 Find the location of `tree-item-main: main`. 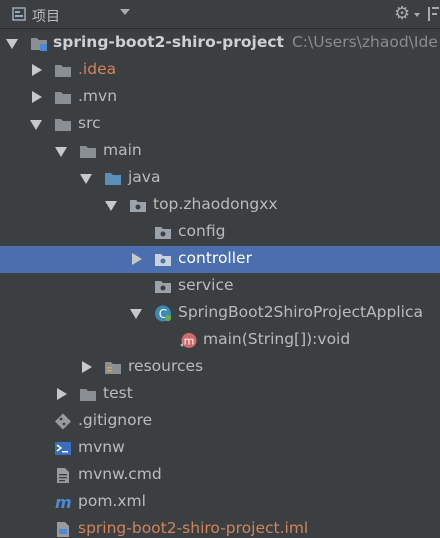

tree-item-main: main is located at coordinates (220, 151).